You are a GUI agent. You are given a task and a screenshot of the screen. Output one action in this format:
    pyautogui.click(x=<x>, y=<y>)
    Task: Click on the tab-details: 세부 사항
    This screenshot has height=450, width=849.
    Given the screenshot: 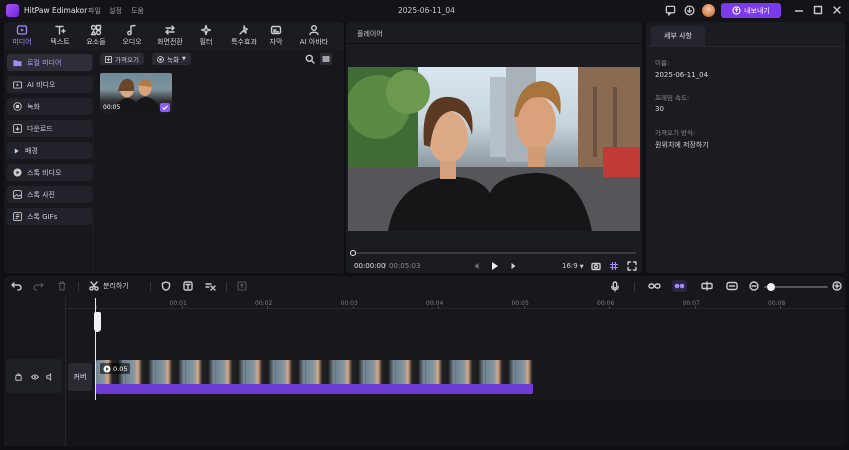 What is the action you would take?
    pyautogui.click(x=678, y=36)
    